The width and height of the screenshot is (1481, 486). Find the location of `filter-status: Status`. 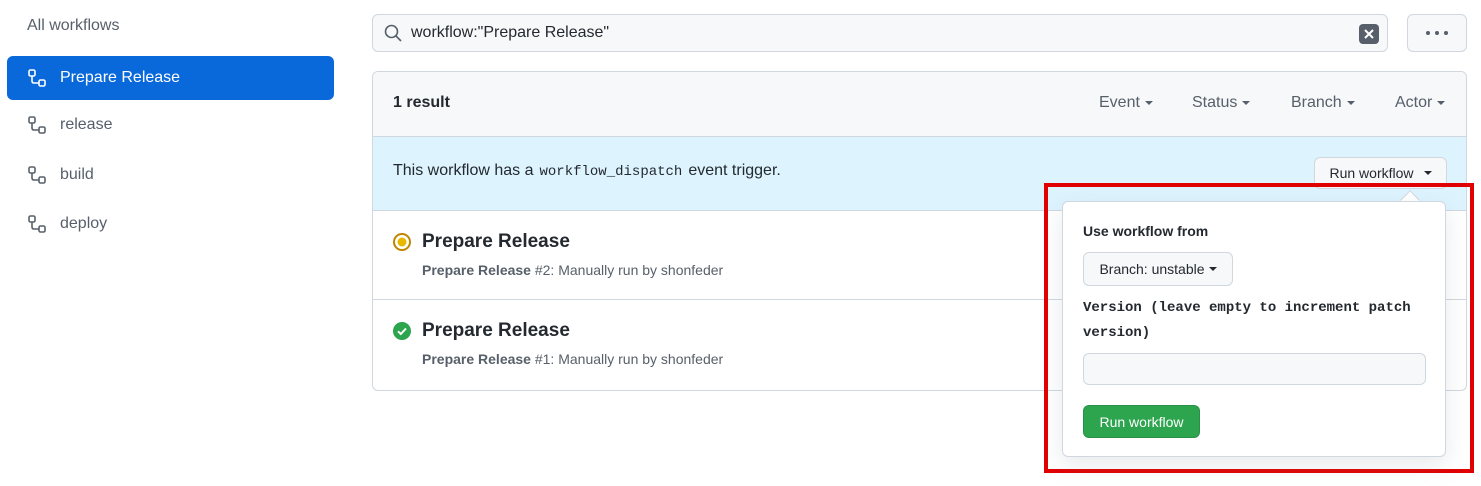

filter-status: Status is located at coordinates (1221, 103).